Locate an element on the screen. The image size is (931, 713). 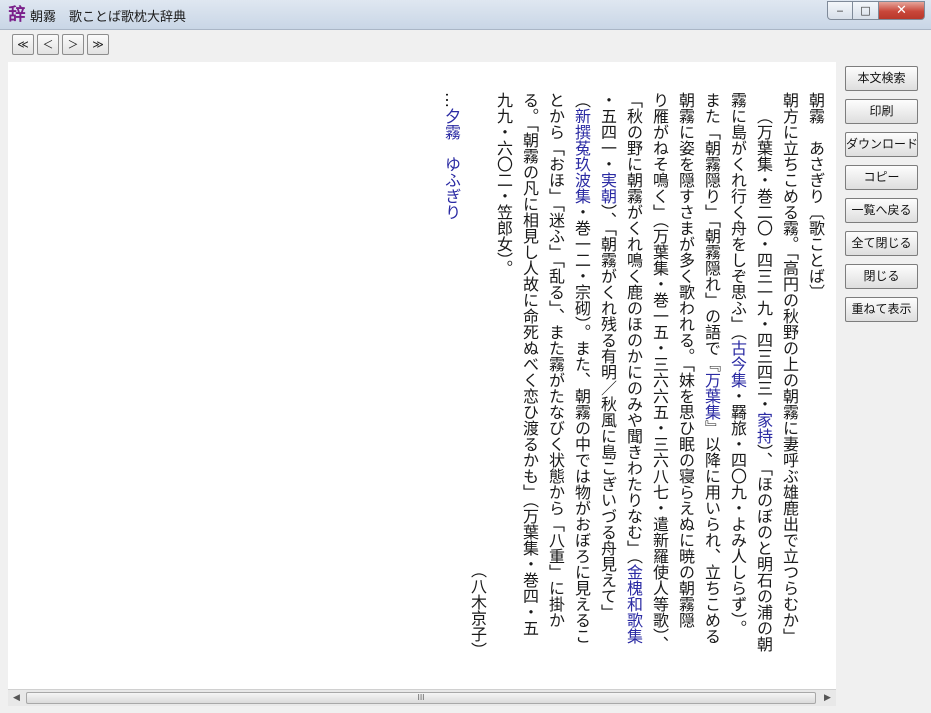
close-button: 閉じる is located at coordinates (881, 276).